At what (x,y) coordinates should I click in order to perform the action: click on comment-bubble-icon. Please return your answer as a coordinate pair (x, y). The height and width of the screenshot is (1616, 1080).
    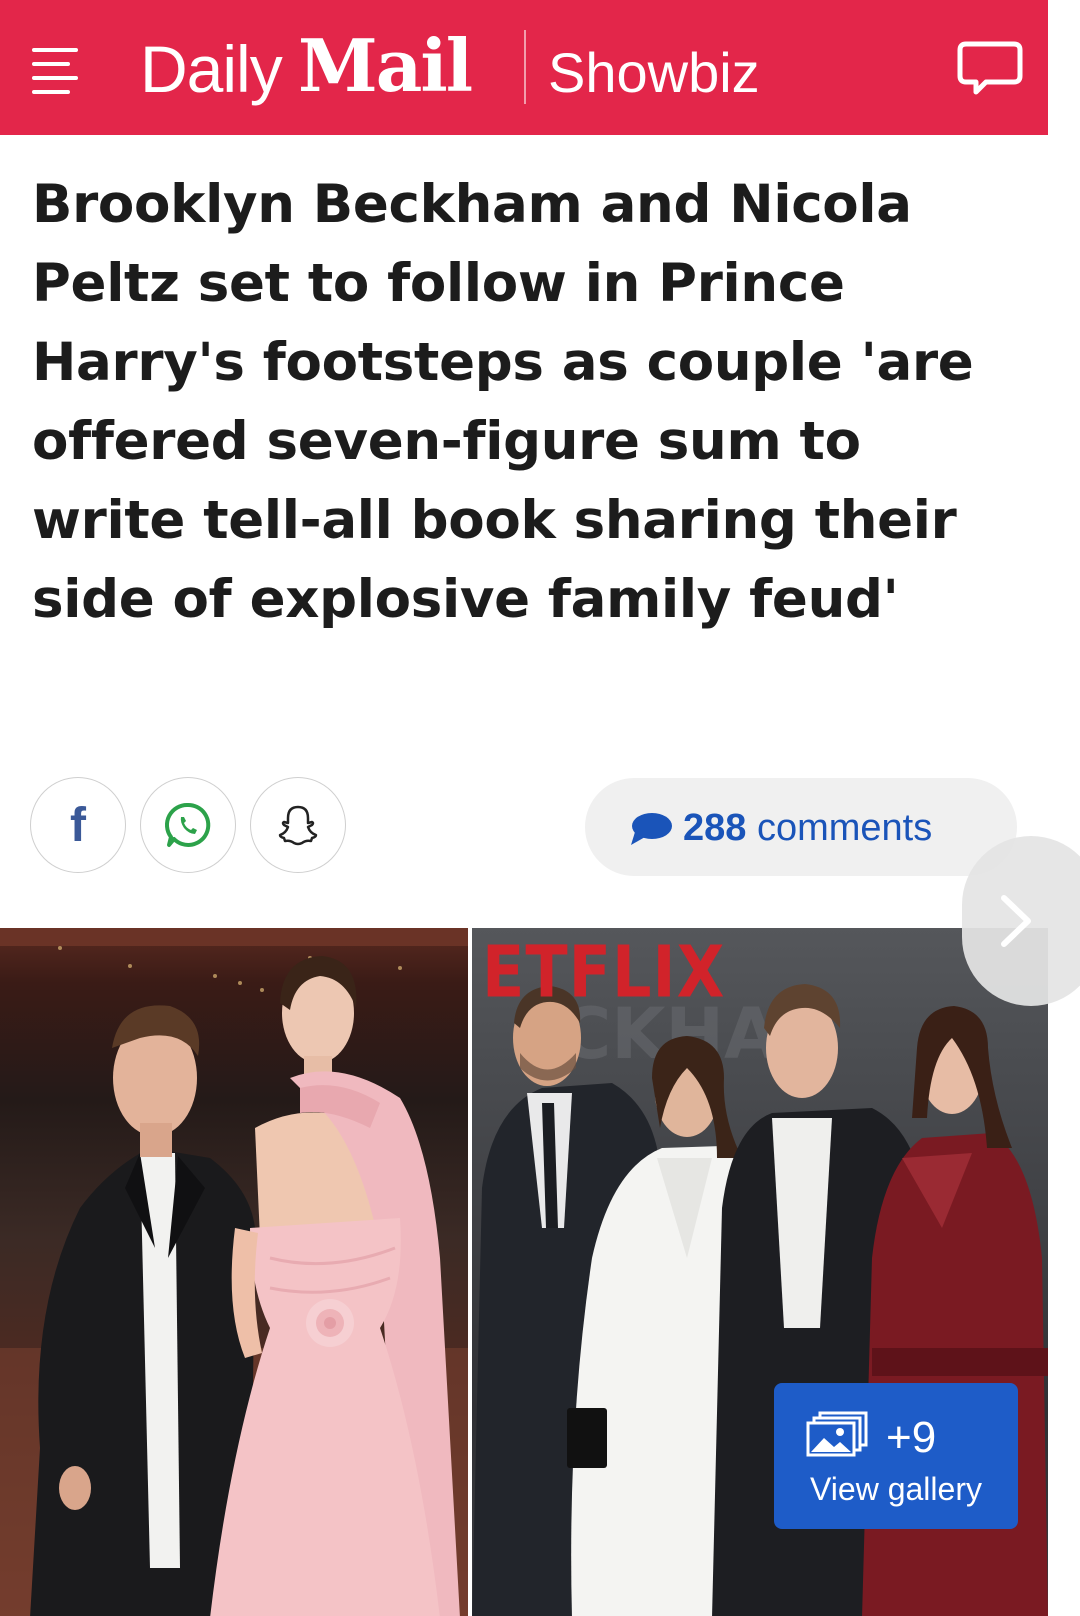
    Looking at the image, I should click on (651, 829).